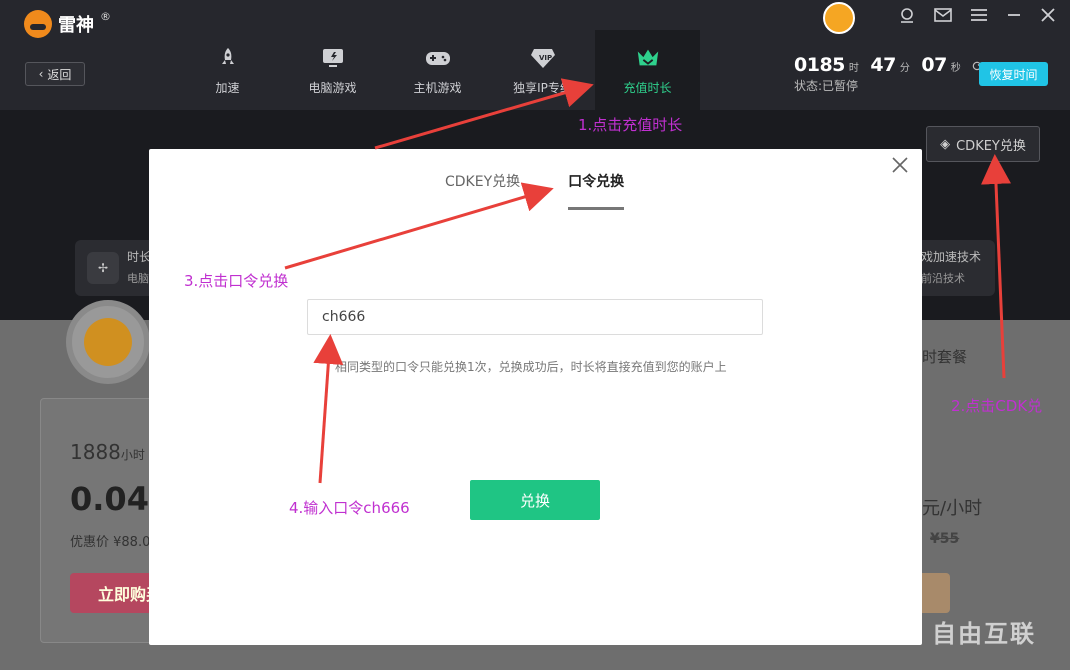  I want to click on feature-icon: ✢, so click(103, 268).